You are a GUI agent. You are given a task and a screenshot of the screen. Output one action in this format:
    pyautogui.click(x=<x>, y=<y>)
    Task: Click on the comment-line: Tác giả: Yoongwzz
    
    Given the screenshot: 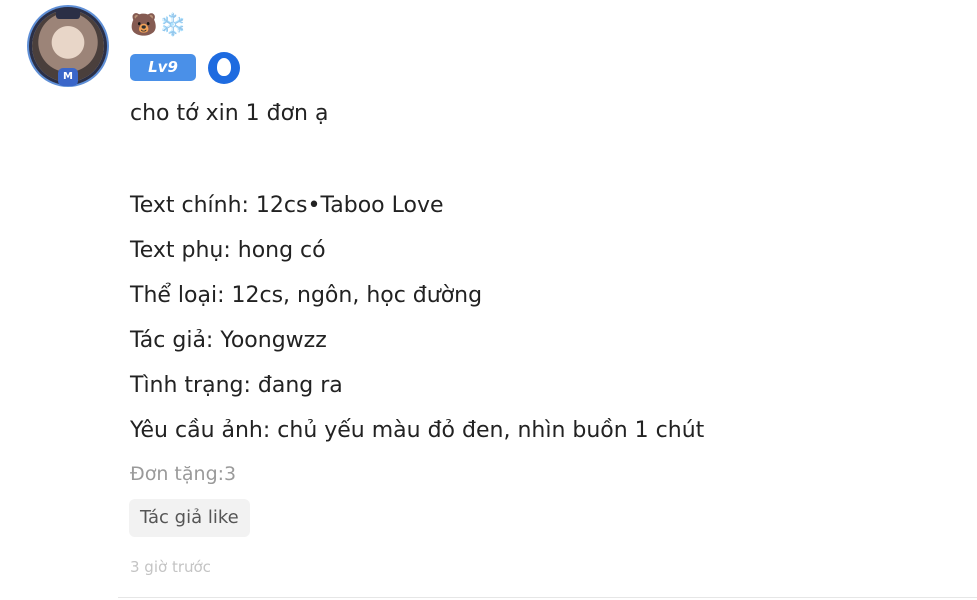 What is the action you would take?
    pyautogui.click(x=228, y=340)
    